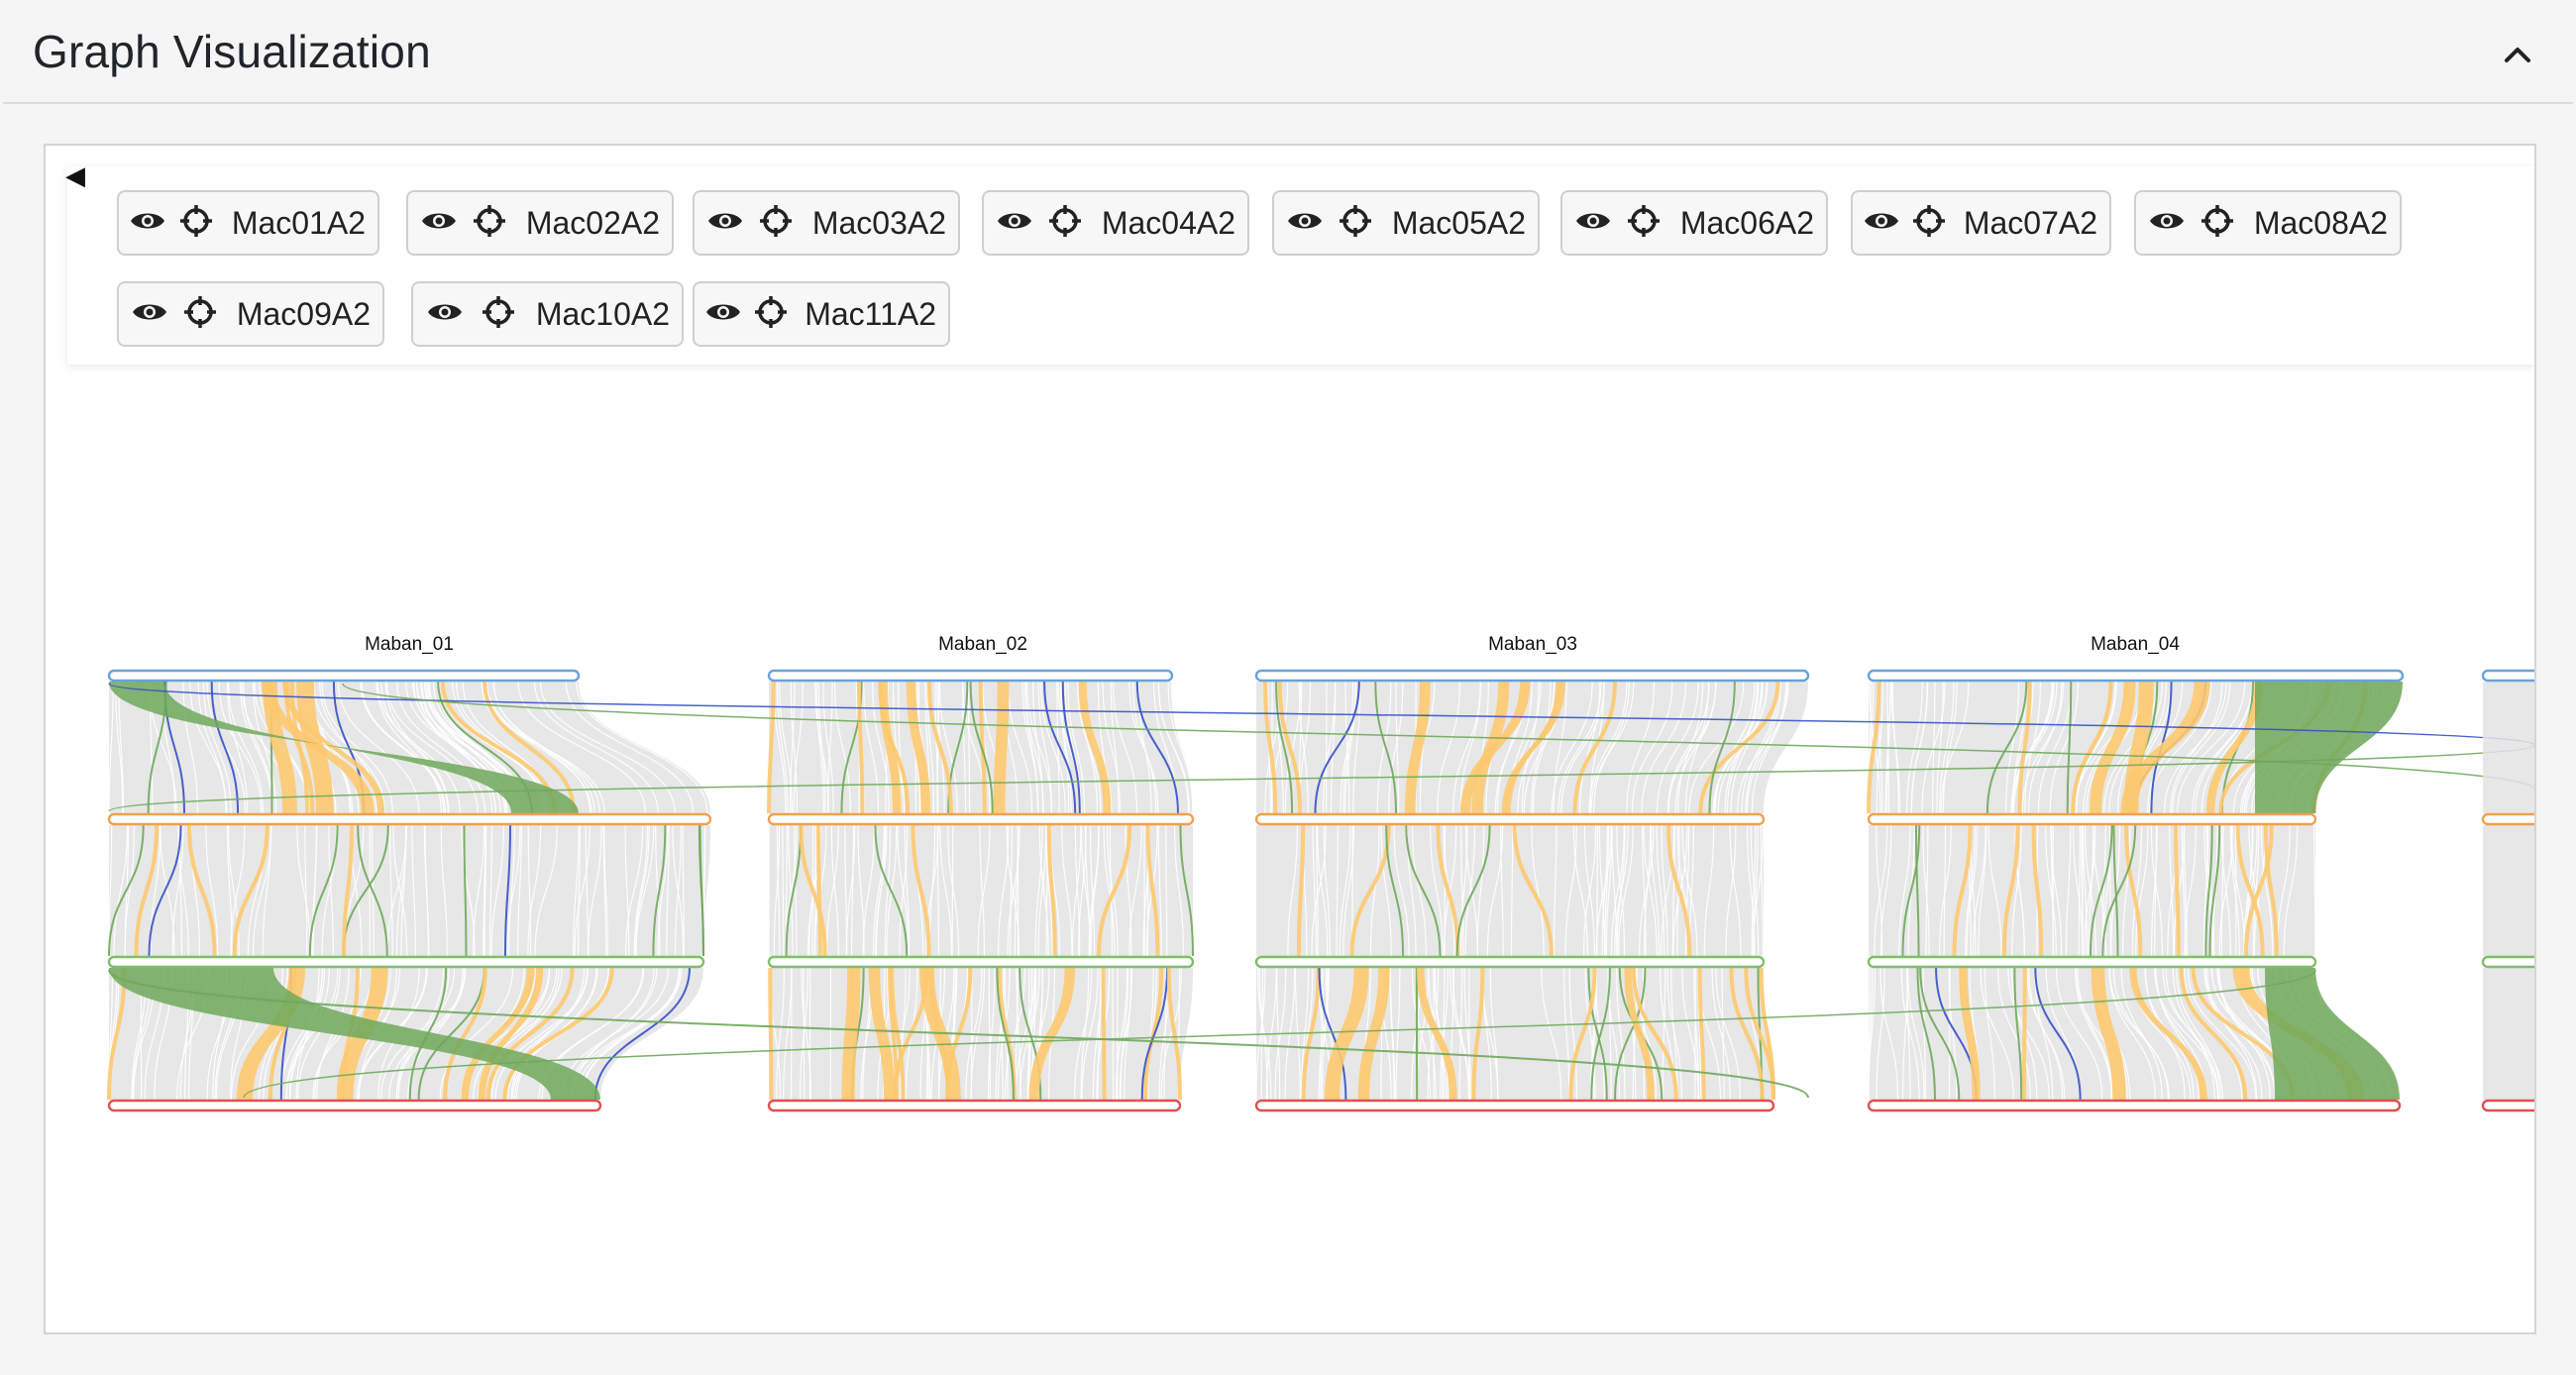  Describe the element at coordinates (2030, 222) in the screenshot. I see `sample-label: Mac07A2` at that location.